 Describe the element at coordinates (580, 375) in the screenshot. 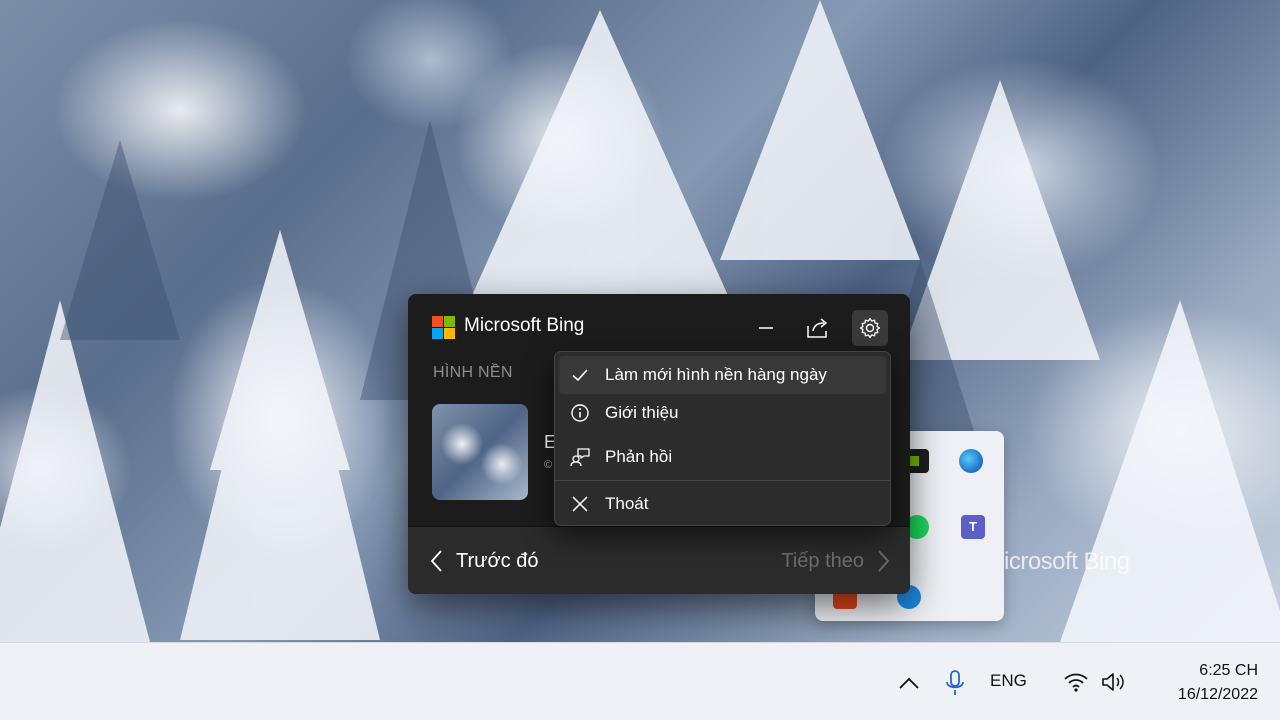

I see `checkmark-icon` at that location.